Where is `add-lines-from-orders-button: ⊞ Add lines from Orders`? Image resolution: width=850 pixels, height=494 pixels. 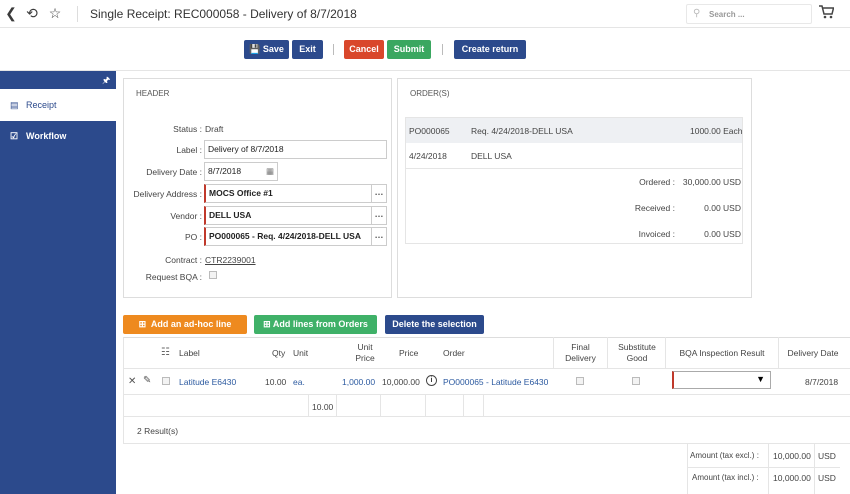 add-lines-from-orders-button: ⊞ Add lines from Orders is located at coordinates (315, 324).